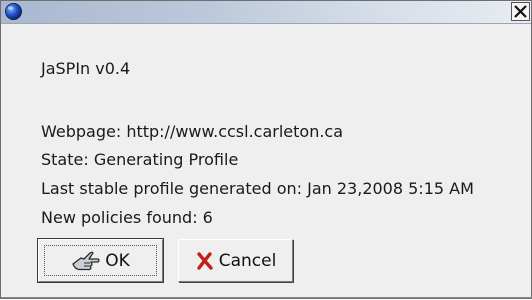  I want to click on cancel-button-label: Cancel, so click(247, 260).